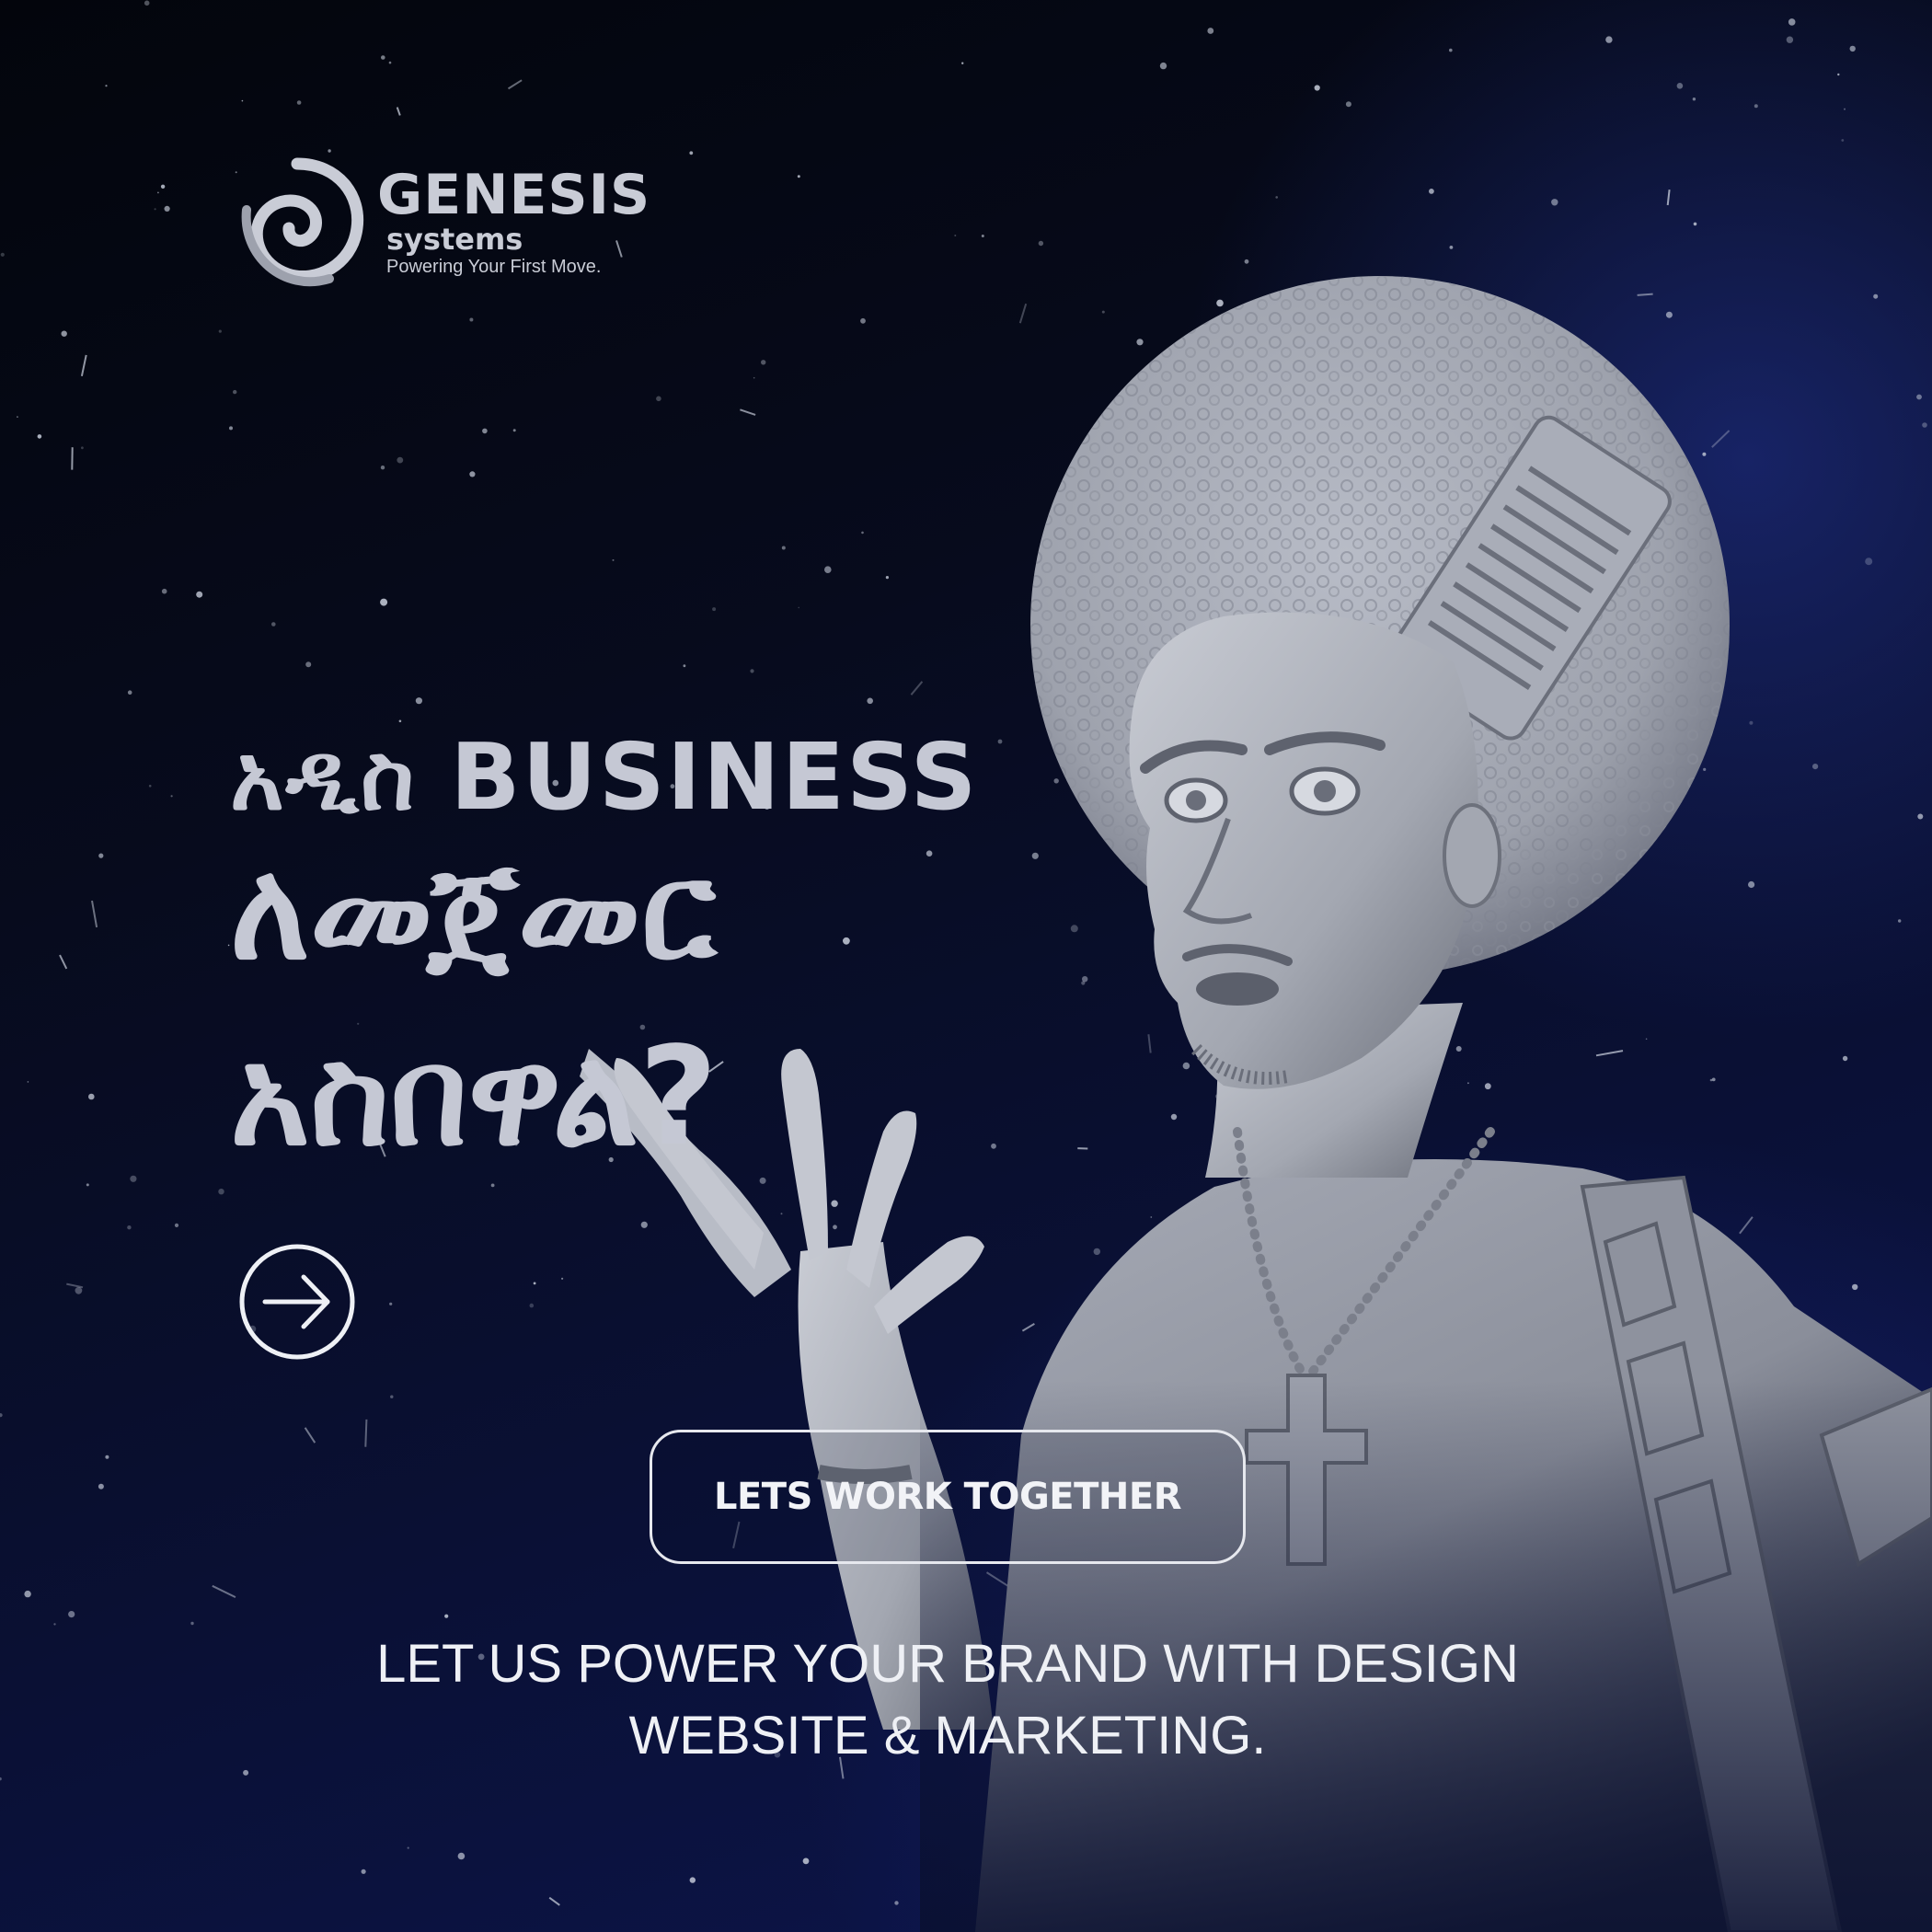  Describe the element at coordinates (947, 1735) in the screenshot. I see `description-line-2: WEBSITE & MARKETING.` at that location.